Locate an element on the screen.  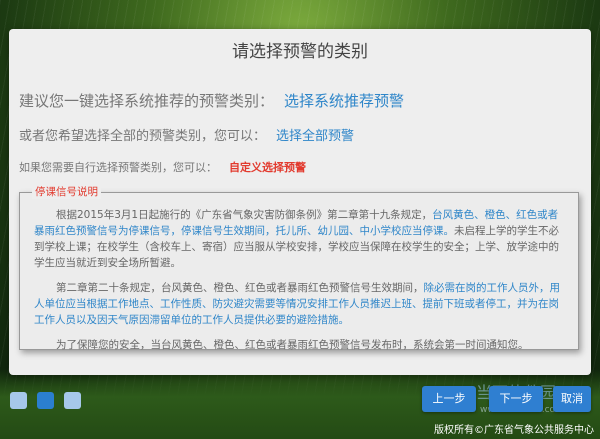
all-row: 或者您希望选择全部的预警类别，您可以： 选择全部预警 is located at coordinates (186, 134).